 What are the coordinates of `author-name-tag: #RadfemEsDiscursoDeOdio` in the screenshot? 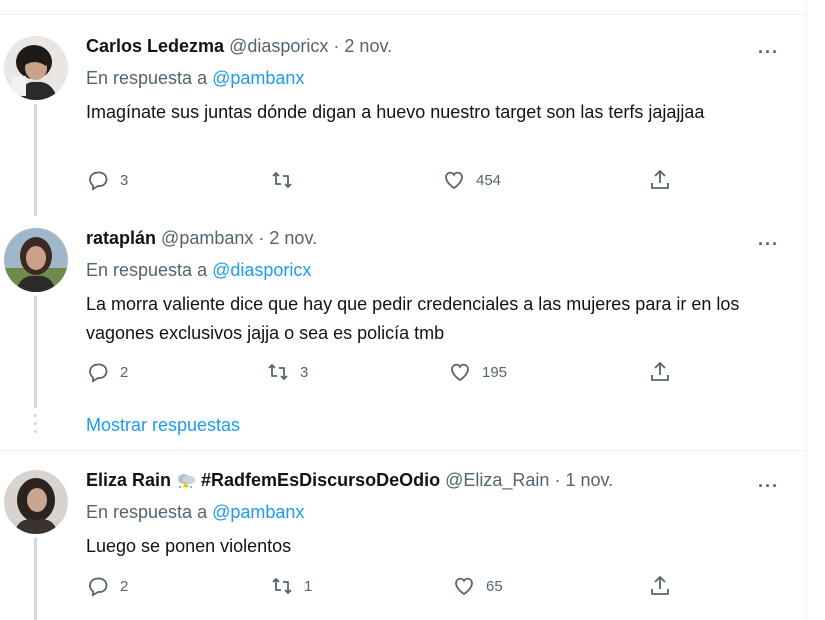 It's located at (320, 480).